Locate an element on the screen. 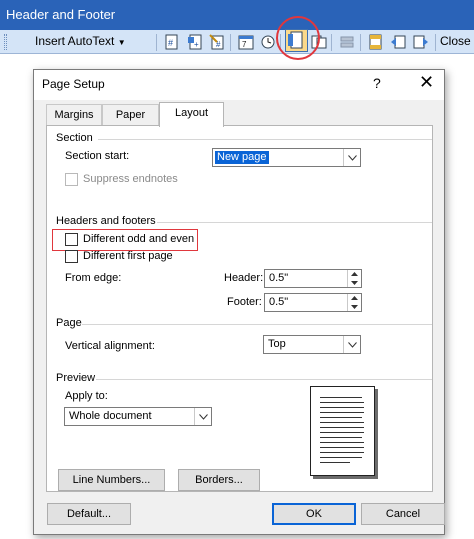  tab-paper: Paper is located at coordinates (130, 115).